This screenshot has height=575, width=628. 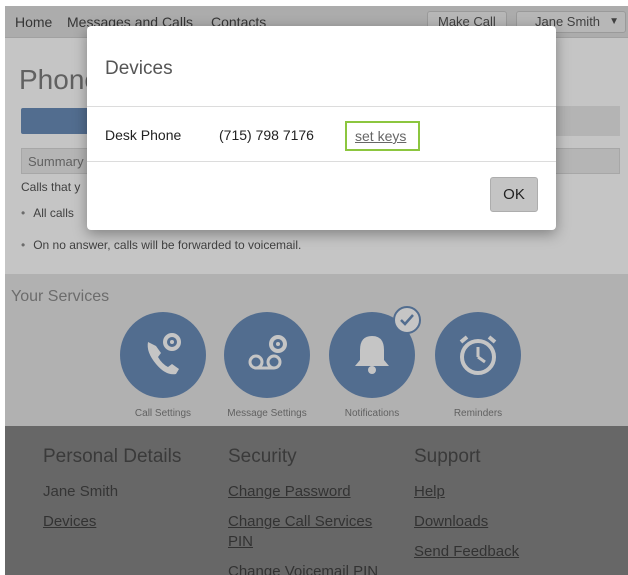 I want to click on device-number: (715) 798 7176, so click(x=266, y=135).